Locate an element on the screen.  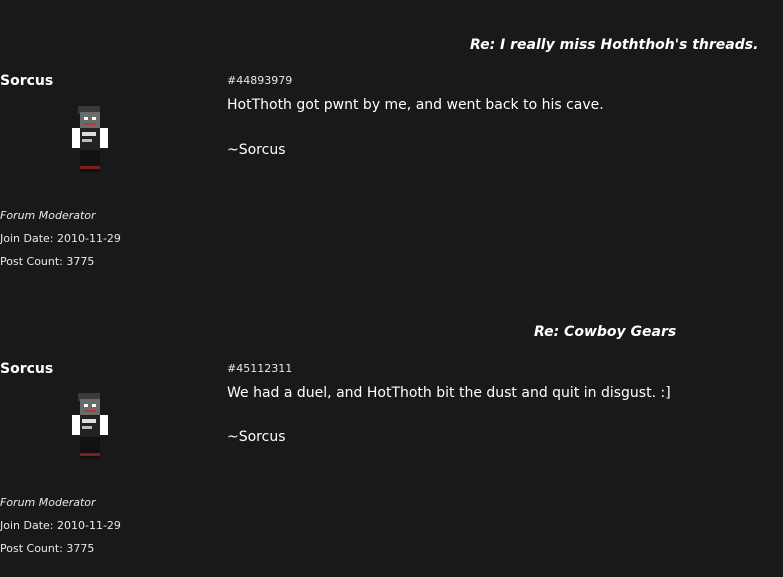
join-date: Join Date: 2010-11-29 is located at coordinates (60, 525).